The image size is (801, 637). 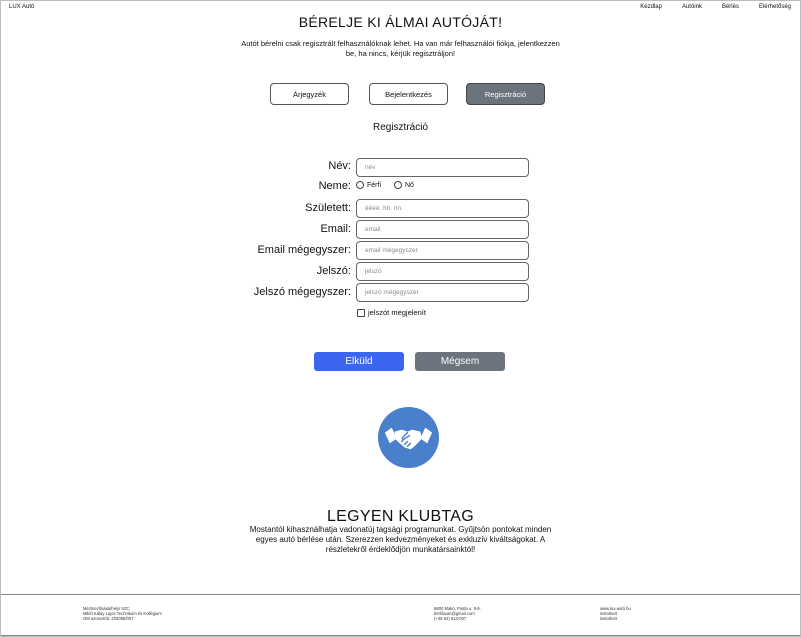 What do you see at coordinates (400, 22) in the screenshot?
I see `hero-title: BÉRELJE KI ÁLMAI AUTÓJÁT!` at bounding box center [400, 22].